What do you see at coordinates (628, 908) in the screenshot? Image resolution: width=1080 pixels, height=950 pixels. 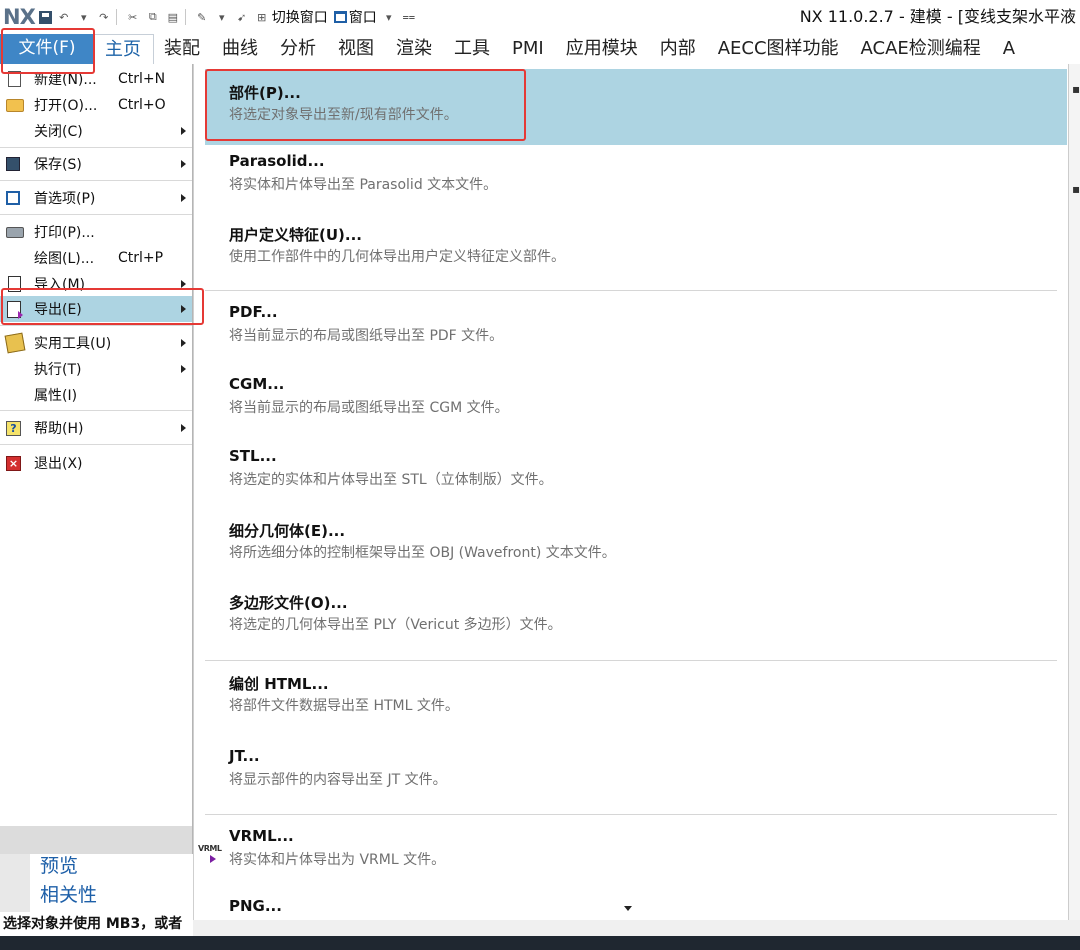 I see `scroll-down-arrow-icon` at bounding box center [628, 908].